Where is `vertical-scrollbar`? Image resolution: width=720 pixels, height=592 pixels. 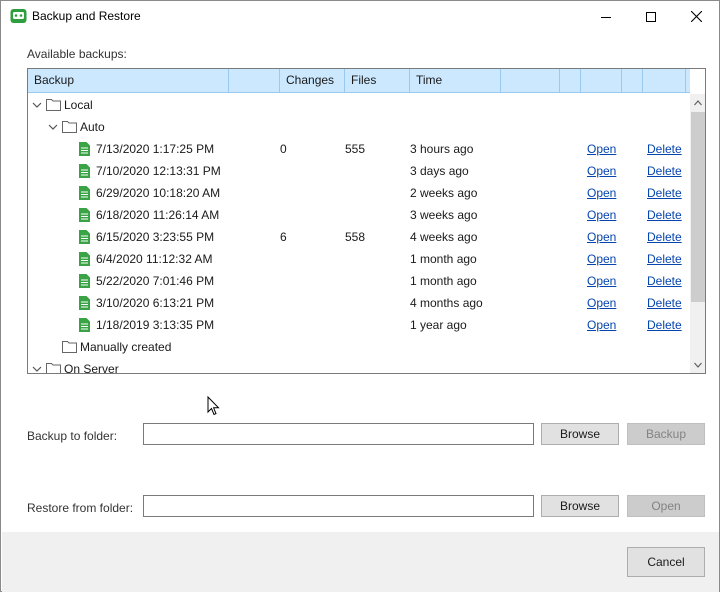
vertical-scrollbar is located at coordinates (697, 233).